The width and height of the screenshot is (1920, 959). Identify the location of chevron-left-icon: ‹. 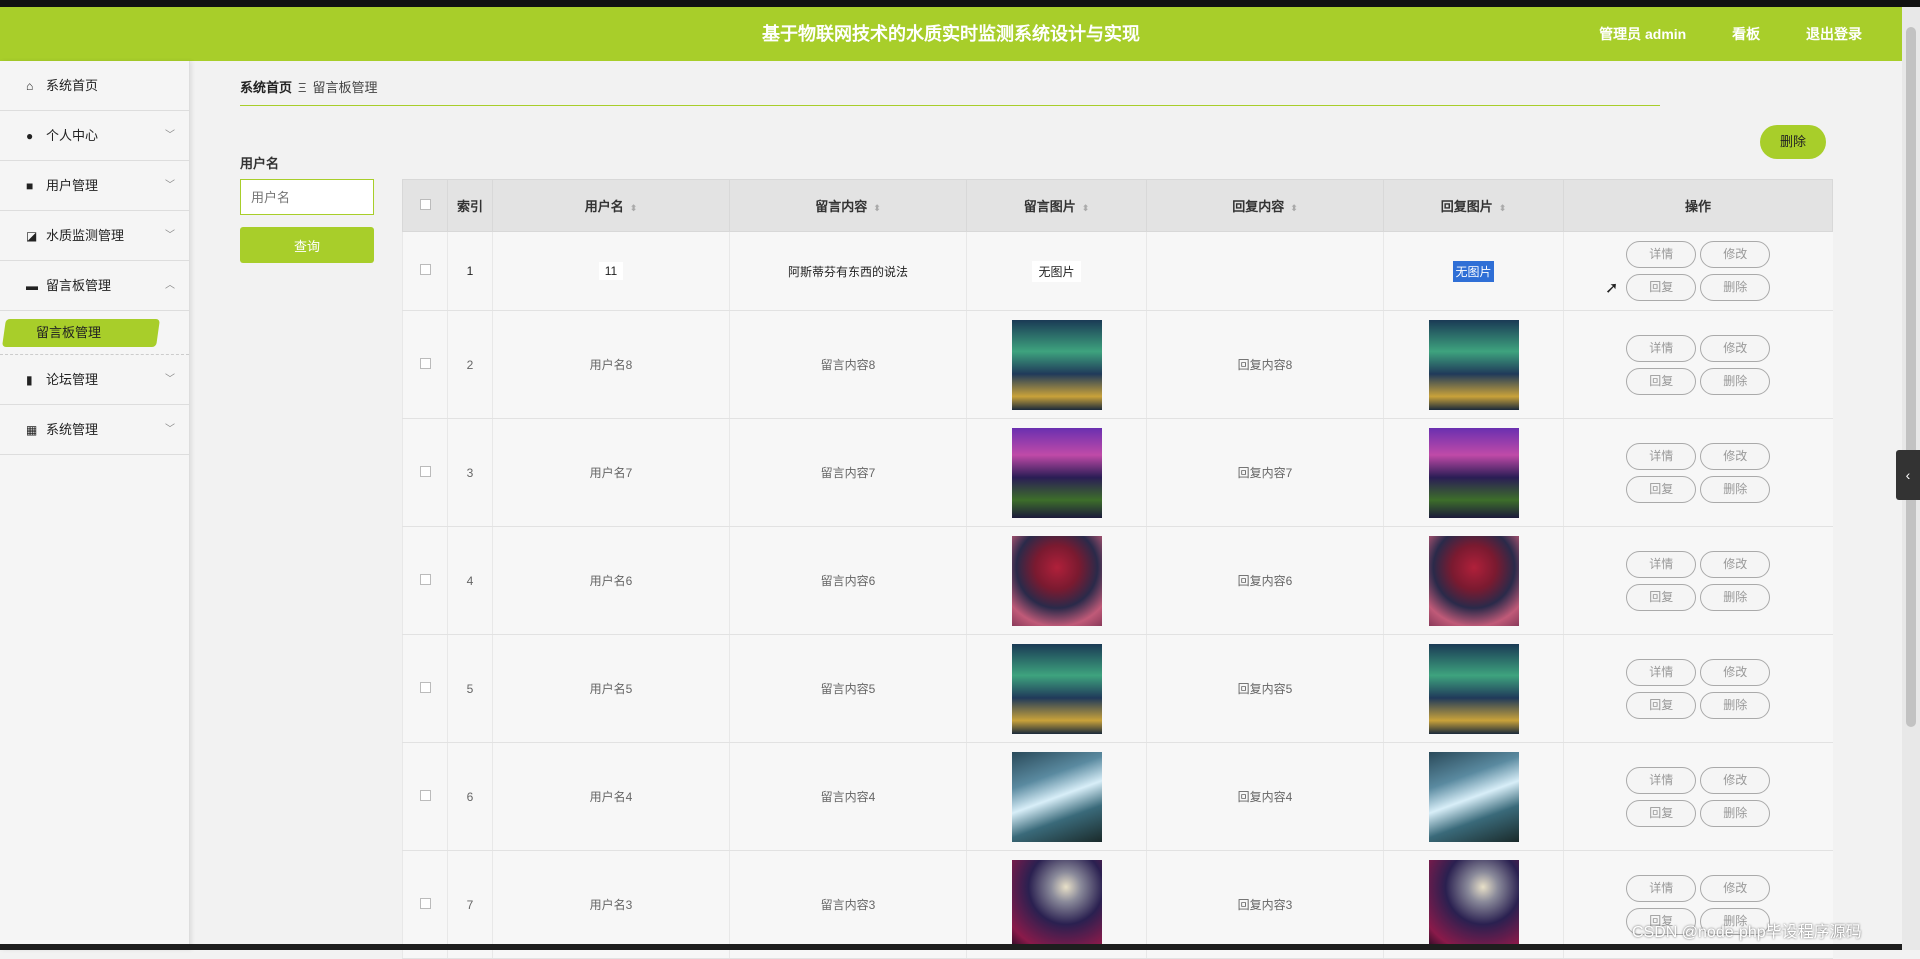
(1908, 475).